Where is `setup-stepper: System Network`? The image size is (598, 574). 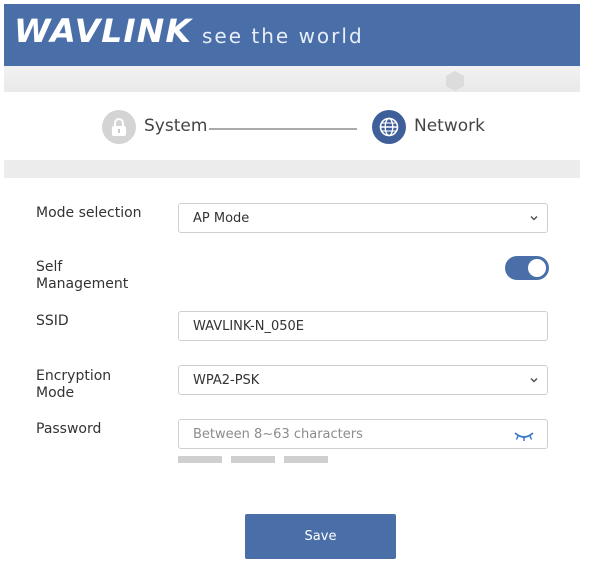
setup-stepper: System Network is located at coordinates (292, 127).